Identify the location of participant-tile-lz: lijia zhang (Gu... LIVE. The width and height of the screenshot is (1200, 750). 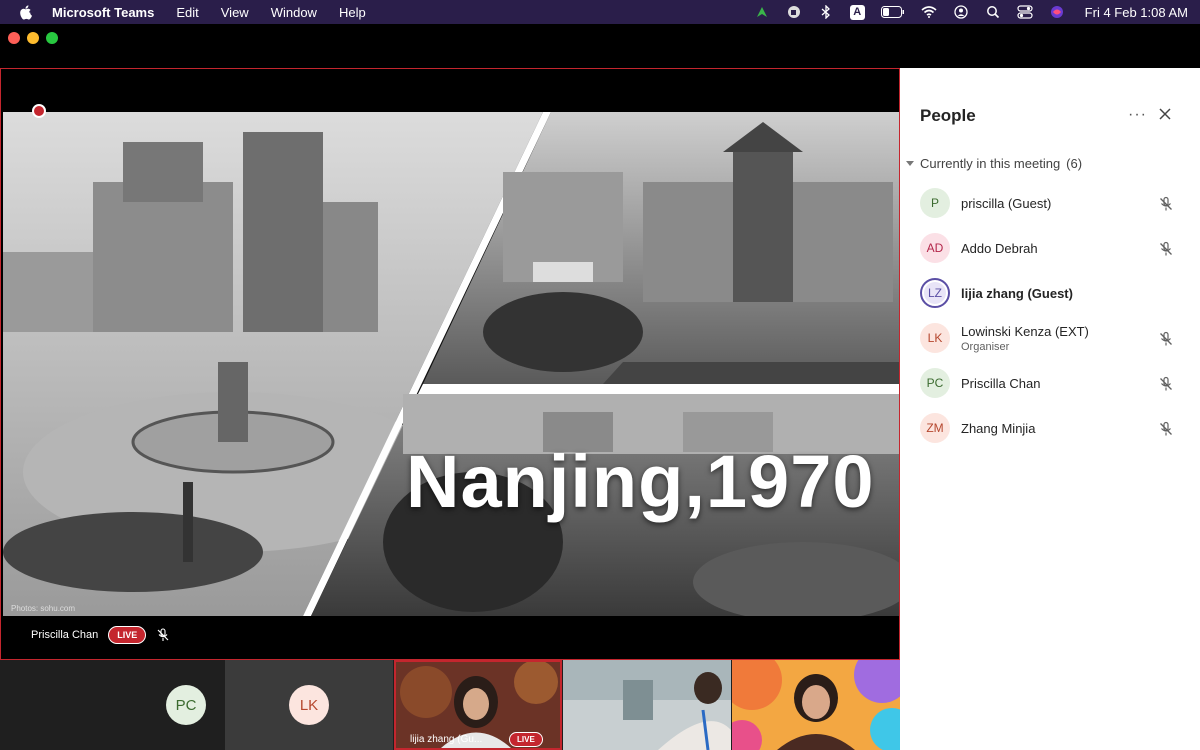
(478, 705).